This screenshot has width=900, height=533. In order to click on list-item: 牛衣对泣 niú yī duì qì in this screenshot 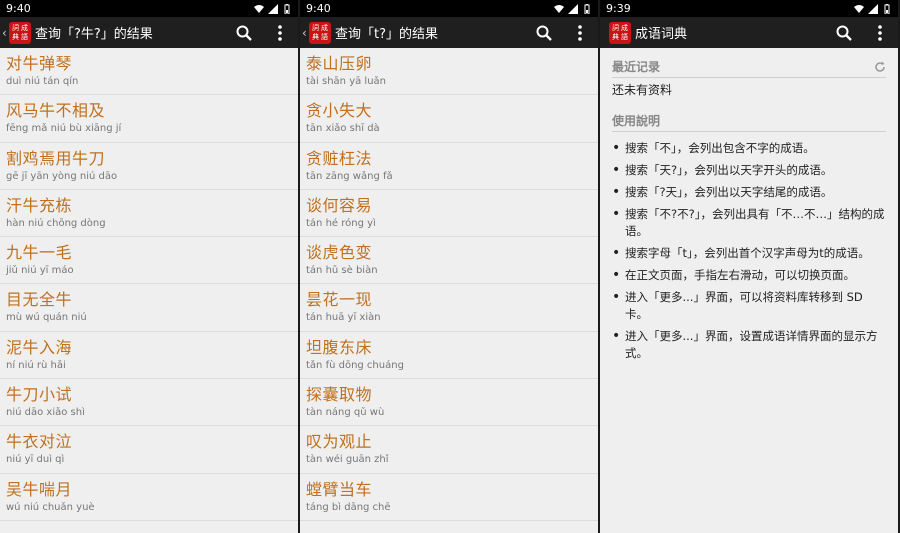, I will do `click(149, 450)`.